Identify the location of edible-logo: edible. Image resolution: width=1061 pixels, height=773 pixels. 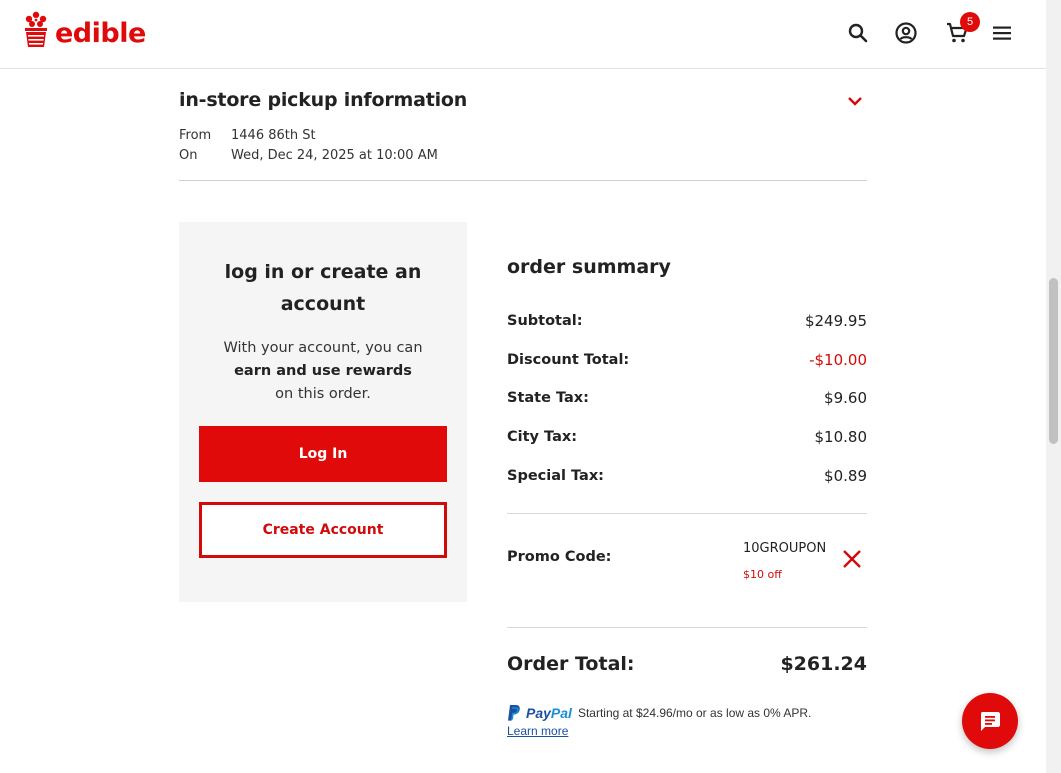
(84, 30).